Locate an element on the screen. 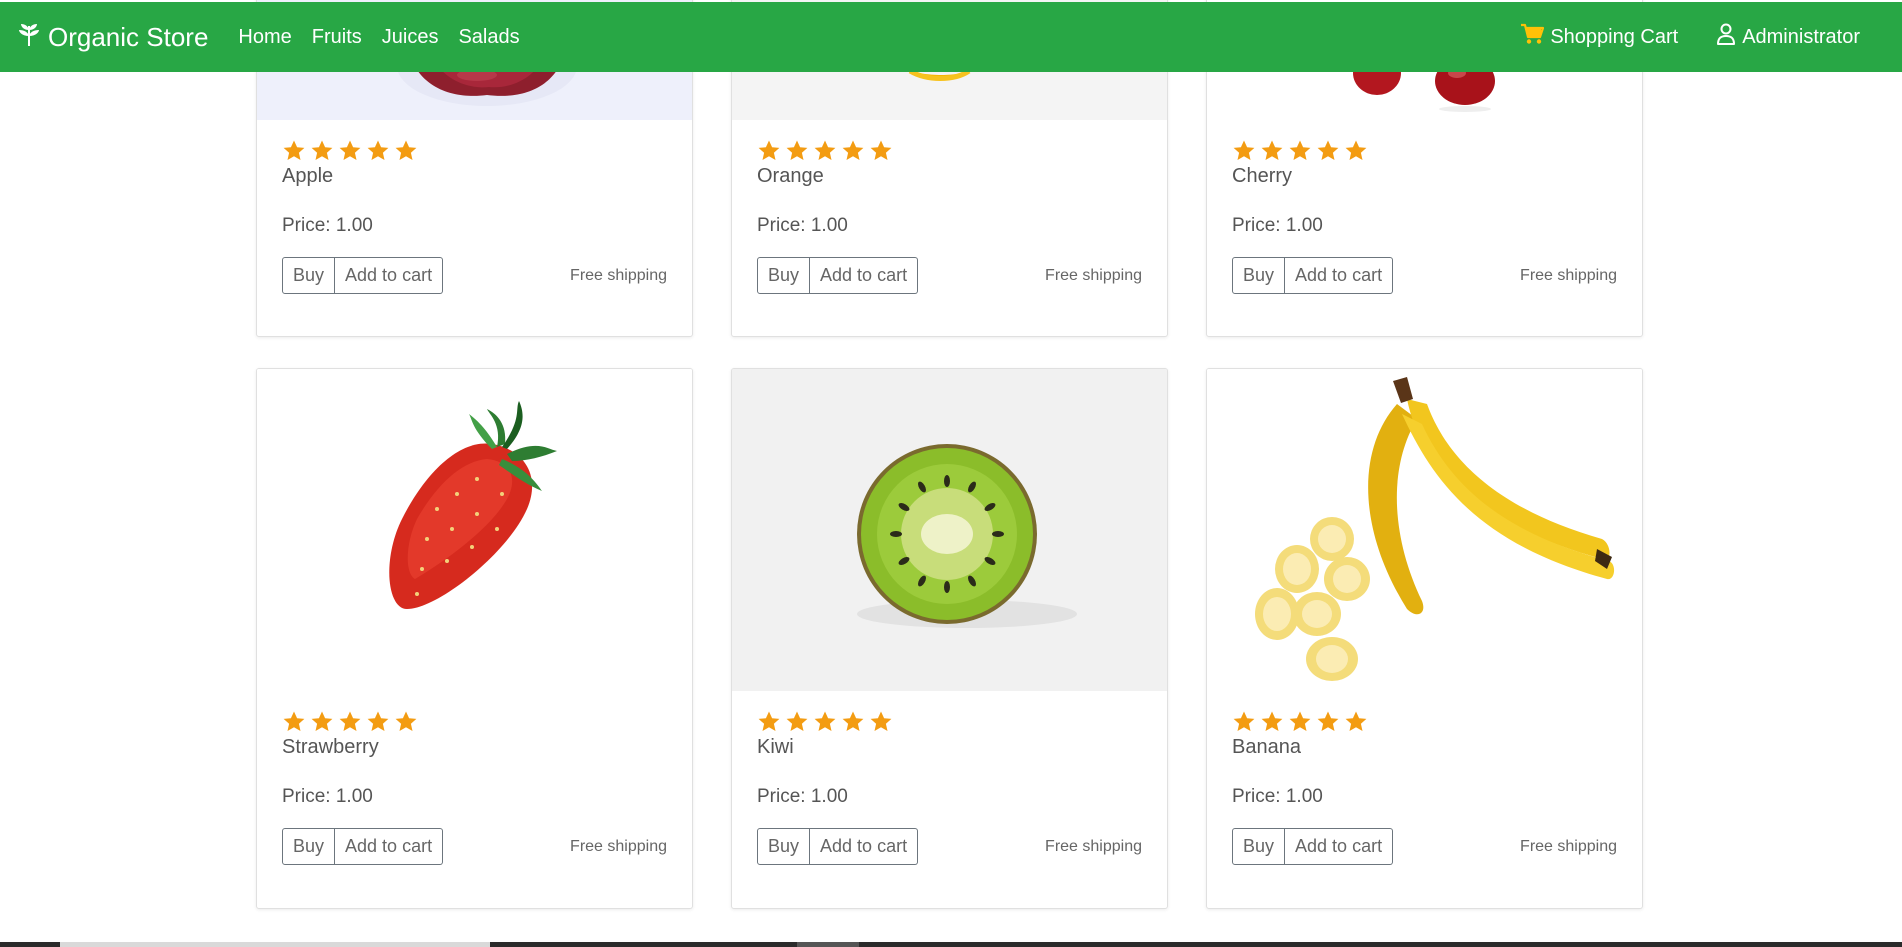  shopping-cart-link: Shopping Cart is located at coordinates (1599, 37).